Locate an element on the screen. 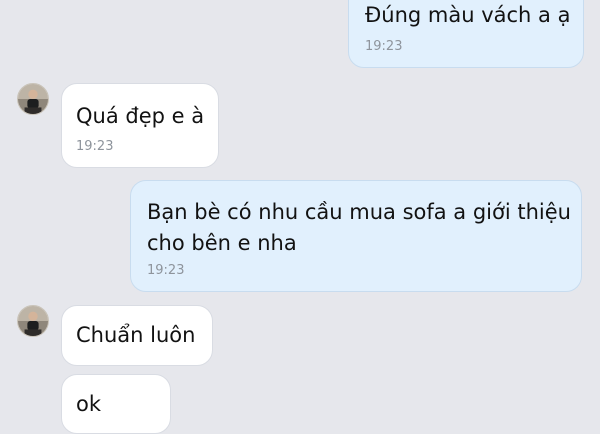 Image resolution: width=600 pixels, height=434 pixels. message-bubble-incoming: Quá đẹp e à 19:23 is located at coordinates (140, 125).